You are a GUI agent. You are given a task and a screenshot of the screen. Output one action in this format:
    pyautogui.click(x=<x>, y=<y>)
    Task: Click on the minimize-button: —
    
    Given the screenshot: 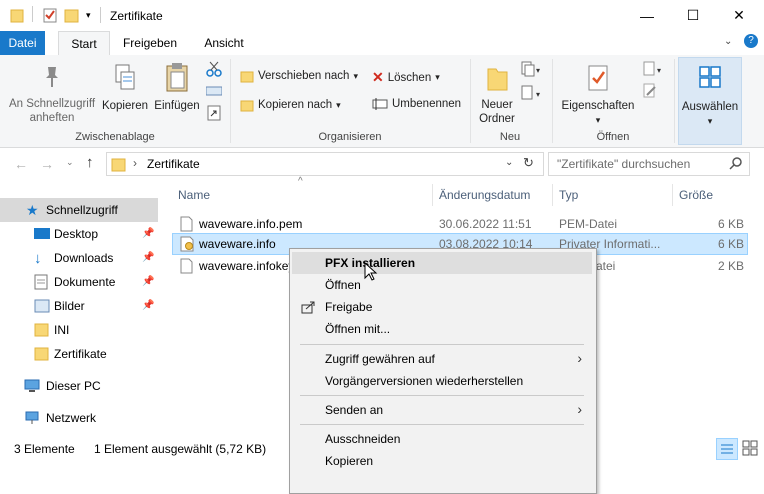 What is the action you would take?
    pyautogui.click(x=647, y=15)
    